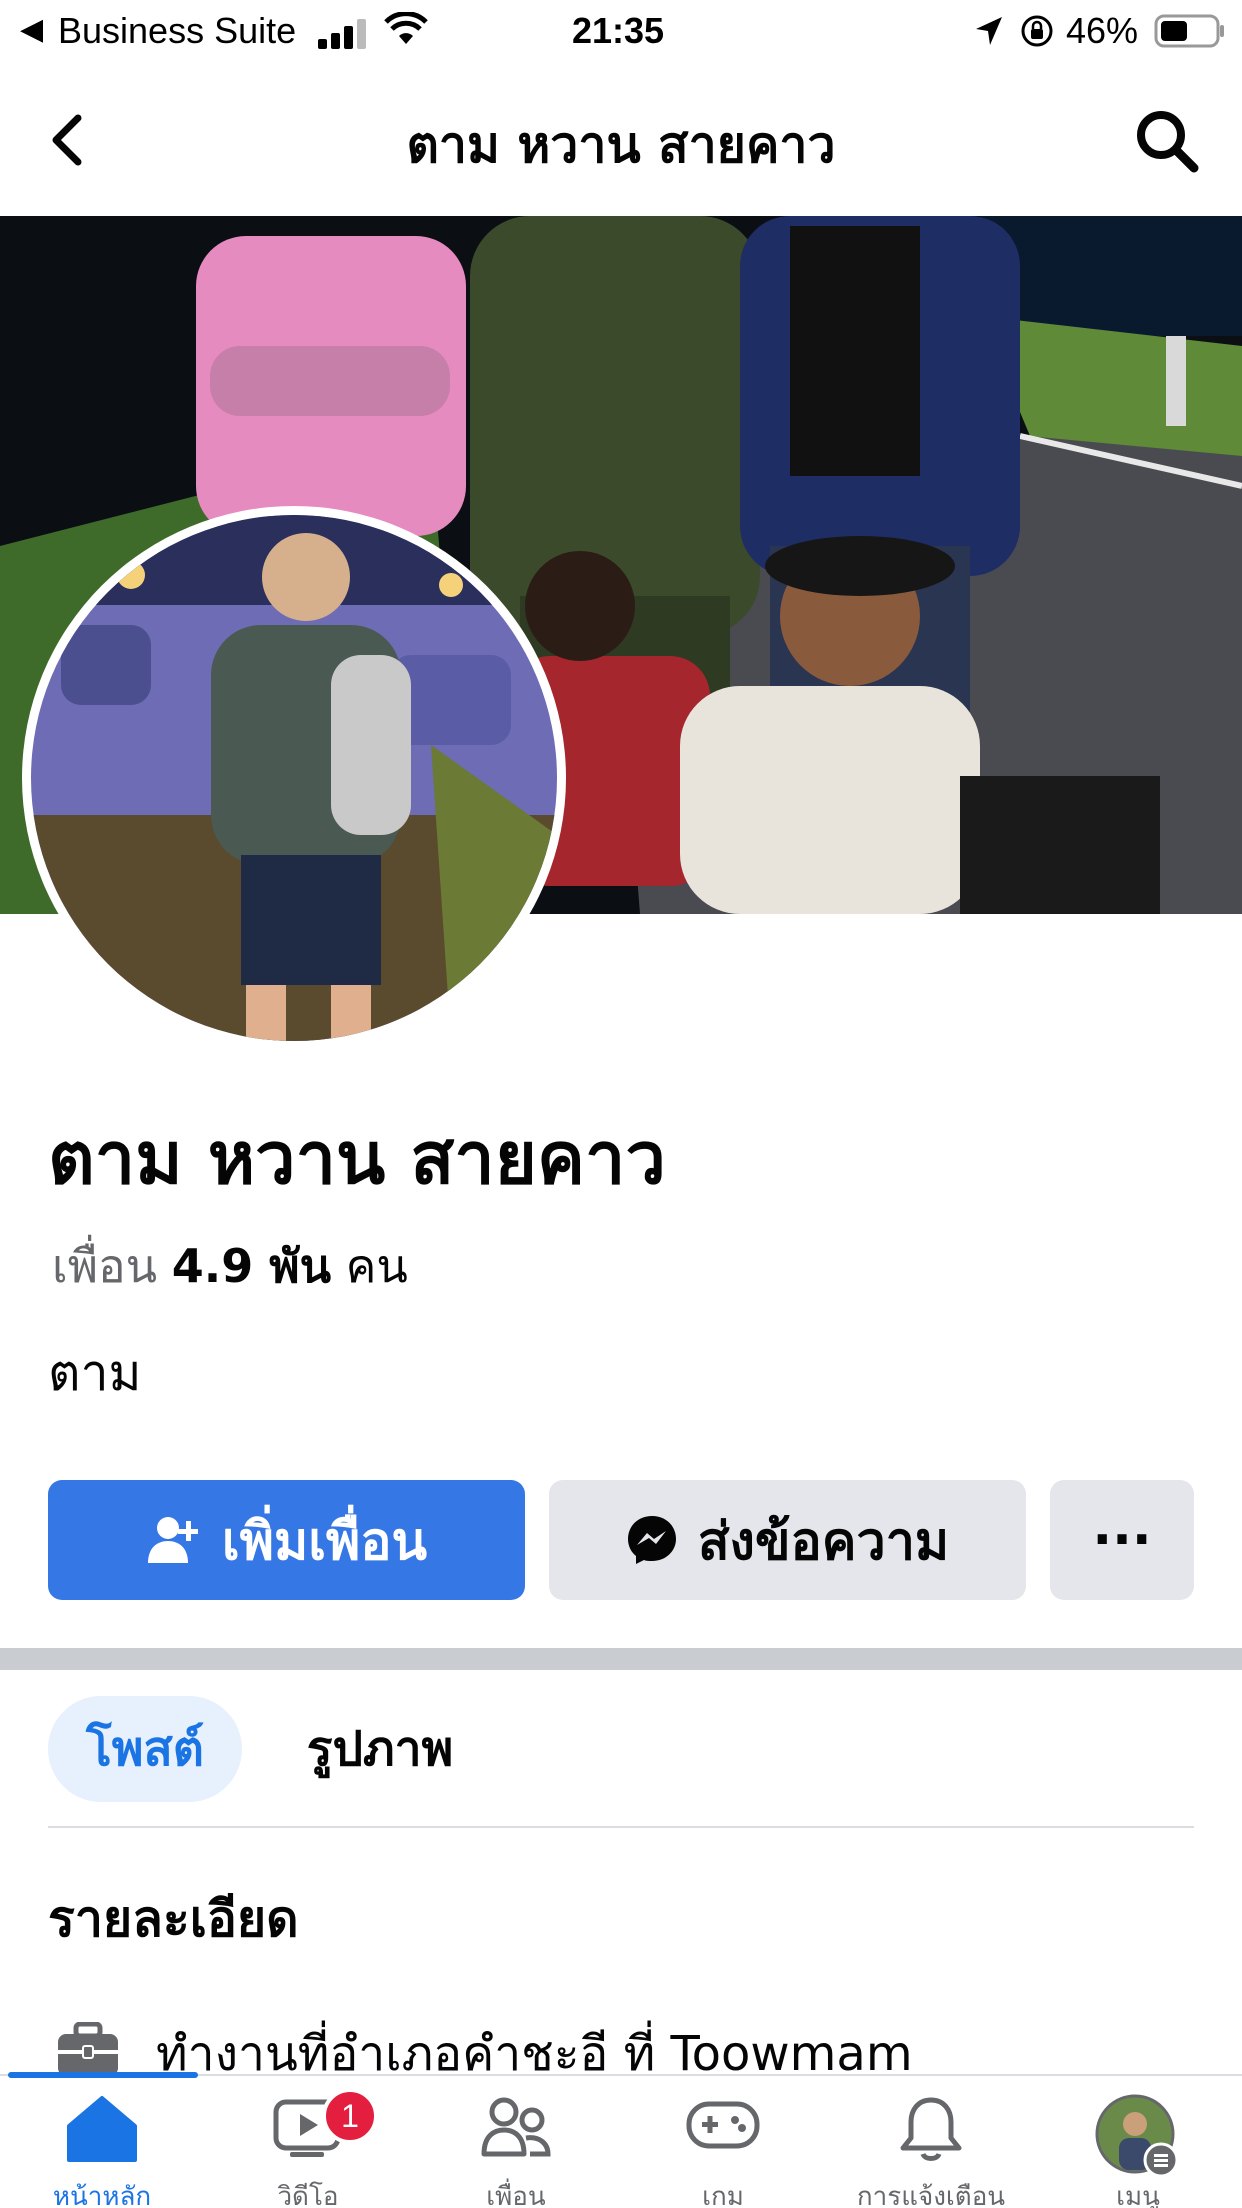  I want to click on friends-suffix: คน, so click(376, 1266).